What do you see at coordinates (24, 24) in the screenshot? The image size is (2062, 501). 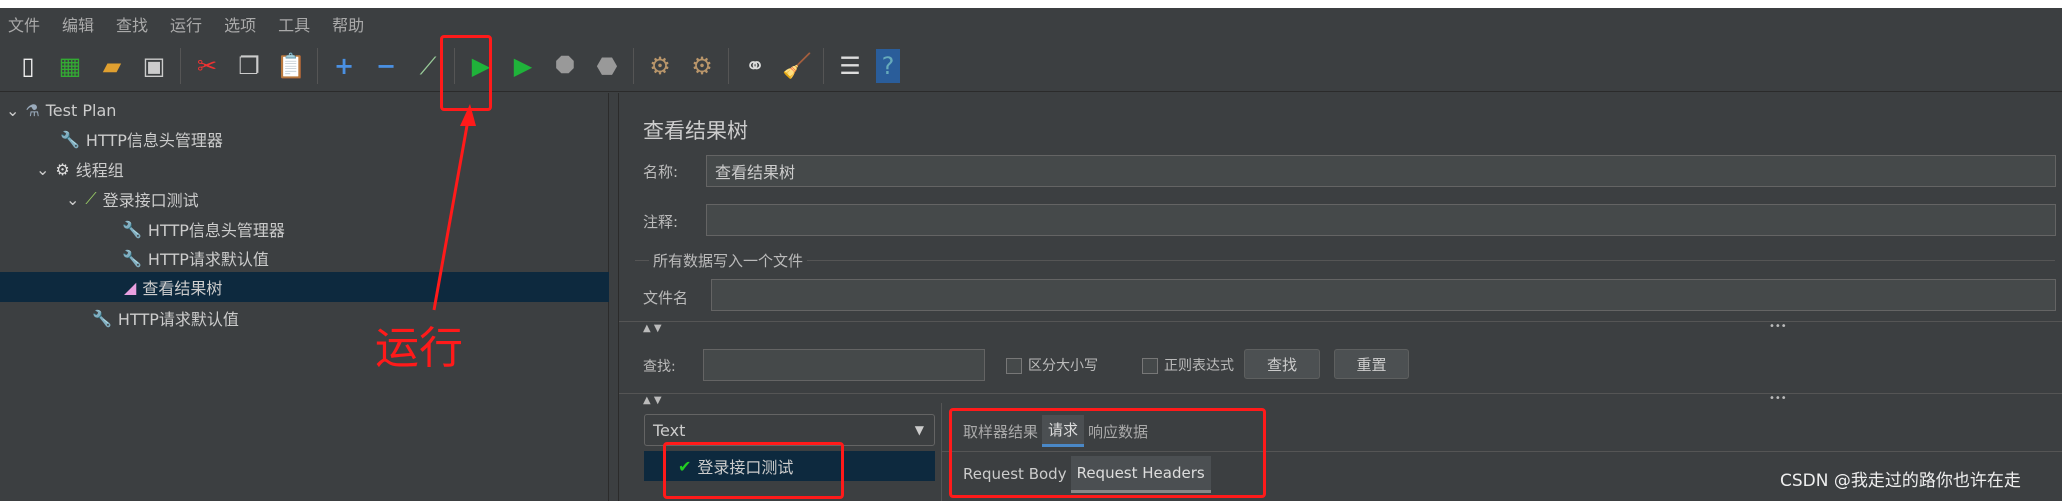 I see `menu-file: 文件` at bounding box center [24, 24].